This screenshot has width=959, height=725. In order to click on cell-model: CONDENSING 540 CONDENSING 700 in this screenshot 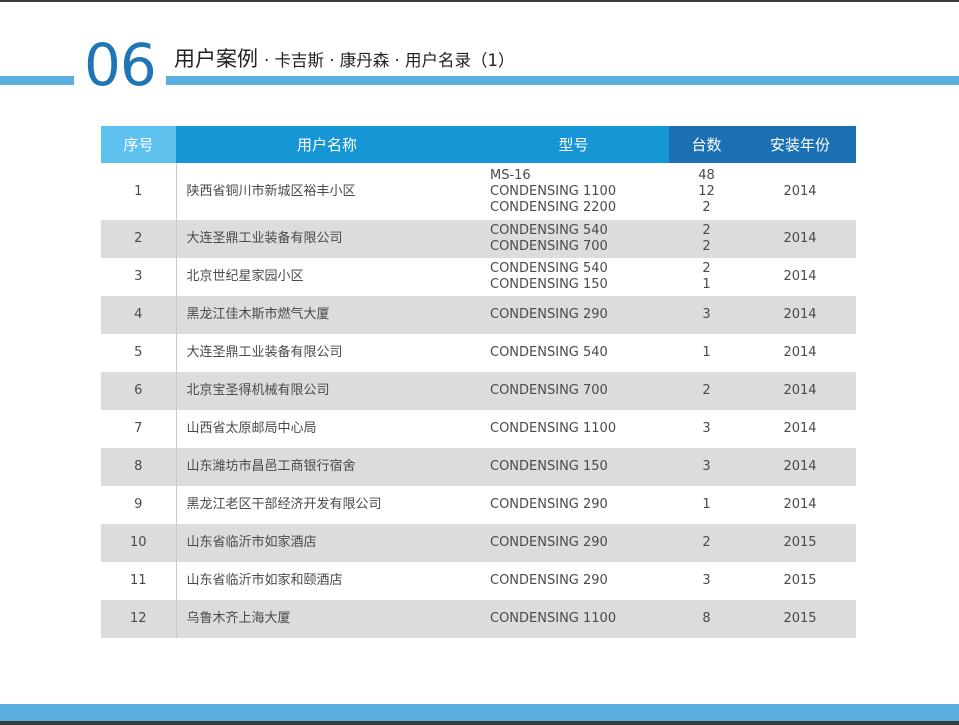, I will do `click(573, 239)`.